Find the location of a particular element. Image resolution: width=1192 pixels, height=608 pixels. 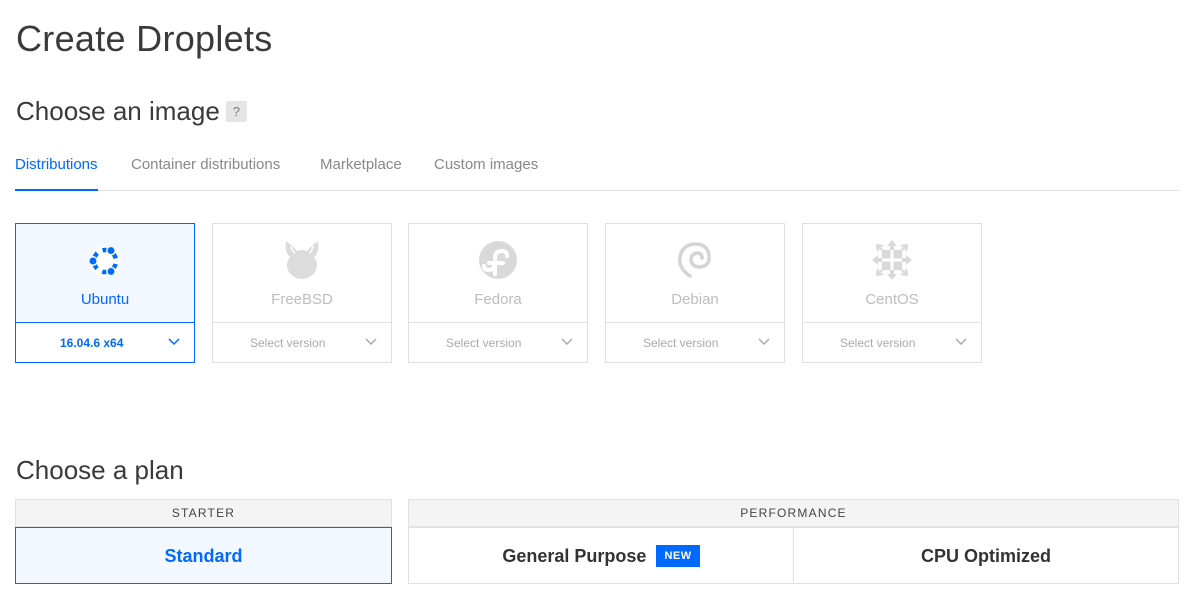

distro-card-top: Debian is located at coordinates (695, 273).